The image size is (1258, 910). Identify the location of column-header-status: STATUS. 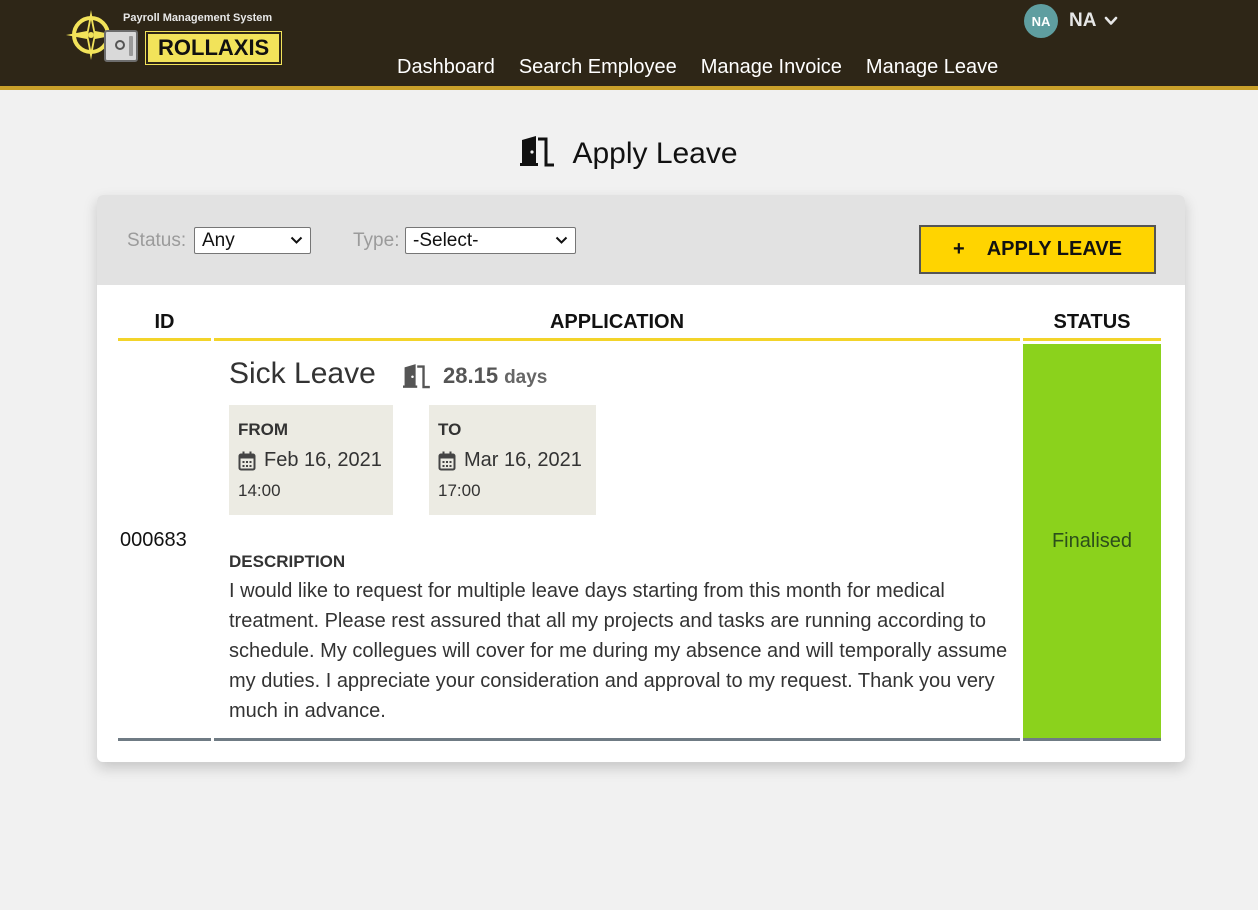
(1092, 322).